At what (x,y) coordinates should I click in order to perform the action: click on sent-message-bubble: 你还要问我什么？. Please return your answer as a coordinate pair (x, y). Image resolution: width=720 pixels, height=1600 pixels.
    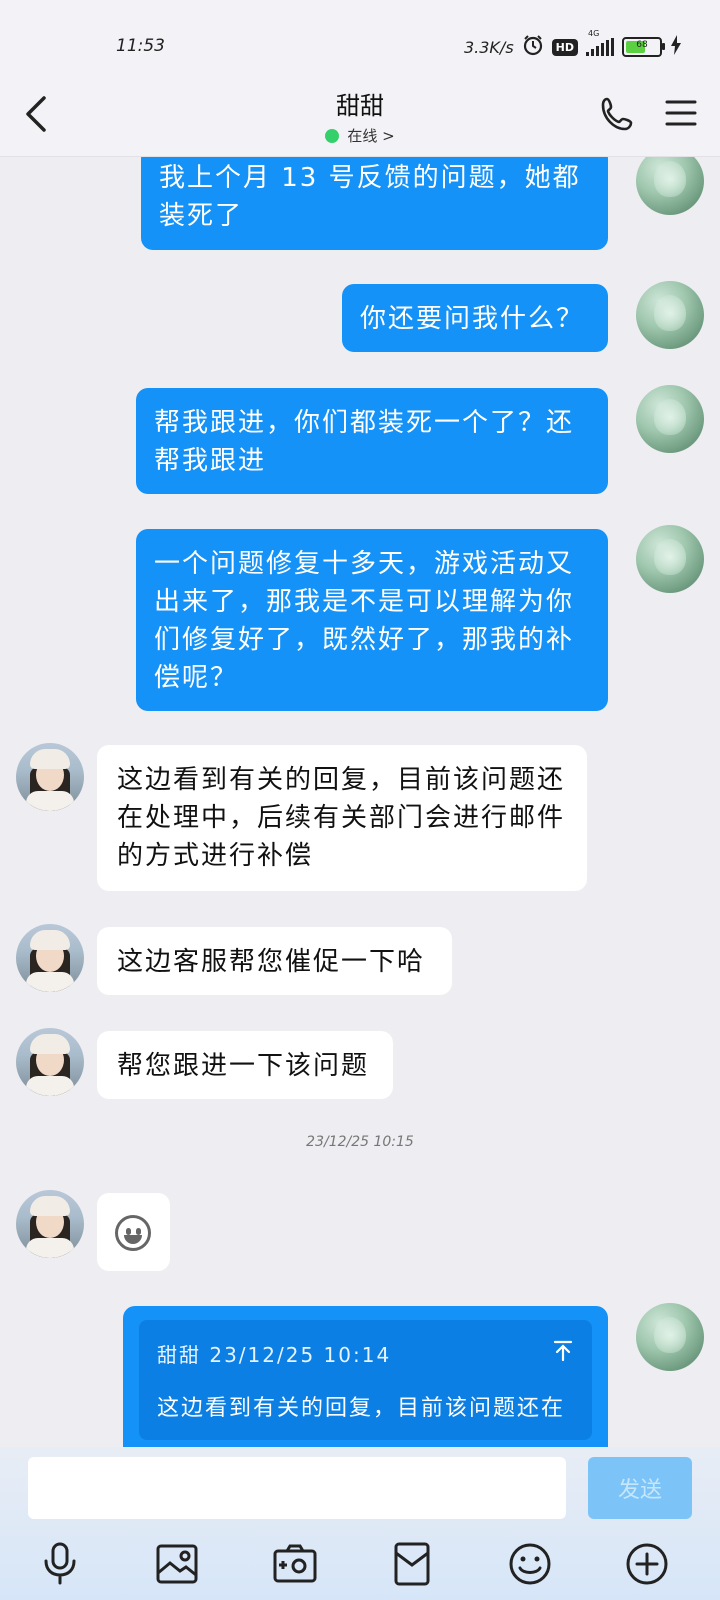
    Looking at the image, I should click on (475, 318).